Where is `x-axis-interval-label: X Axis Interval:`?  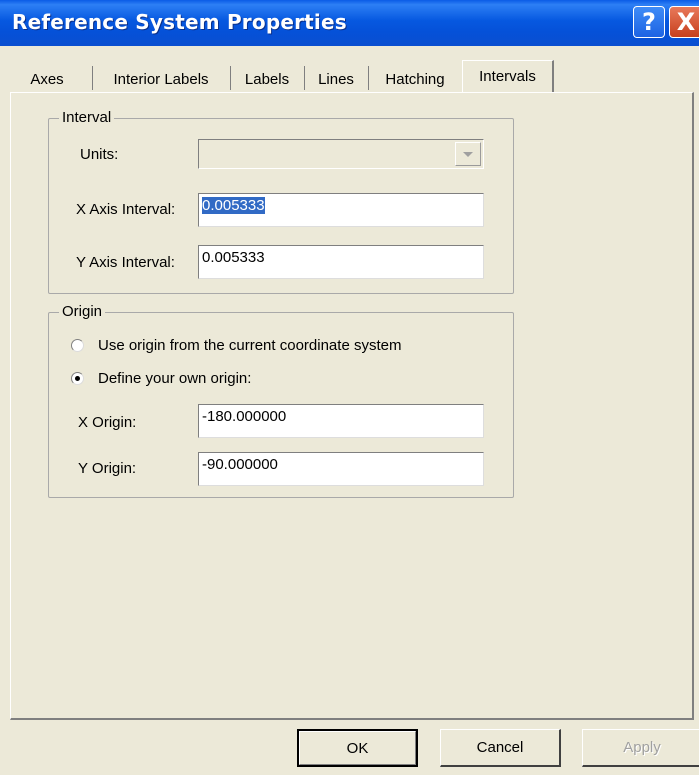 x-axis-interval-label: X Axis Interval: is located at coordinates (126, 209).